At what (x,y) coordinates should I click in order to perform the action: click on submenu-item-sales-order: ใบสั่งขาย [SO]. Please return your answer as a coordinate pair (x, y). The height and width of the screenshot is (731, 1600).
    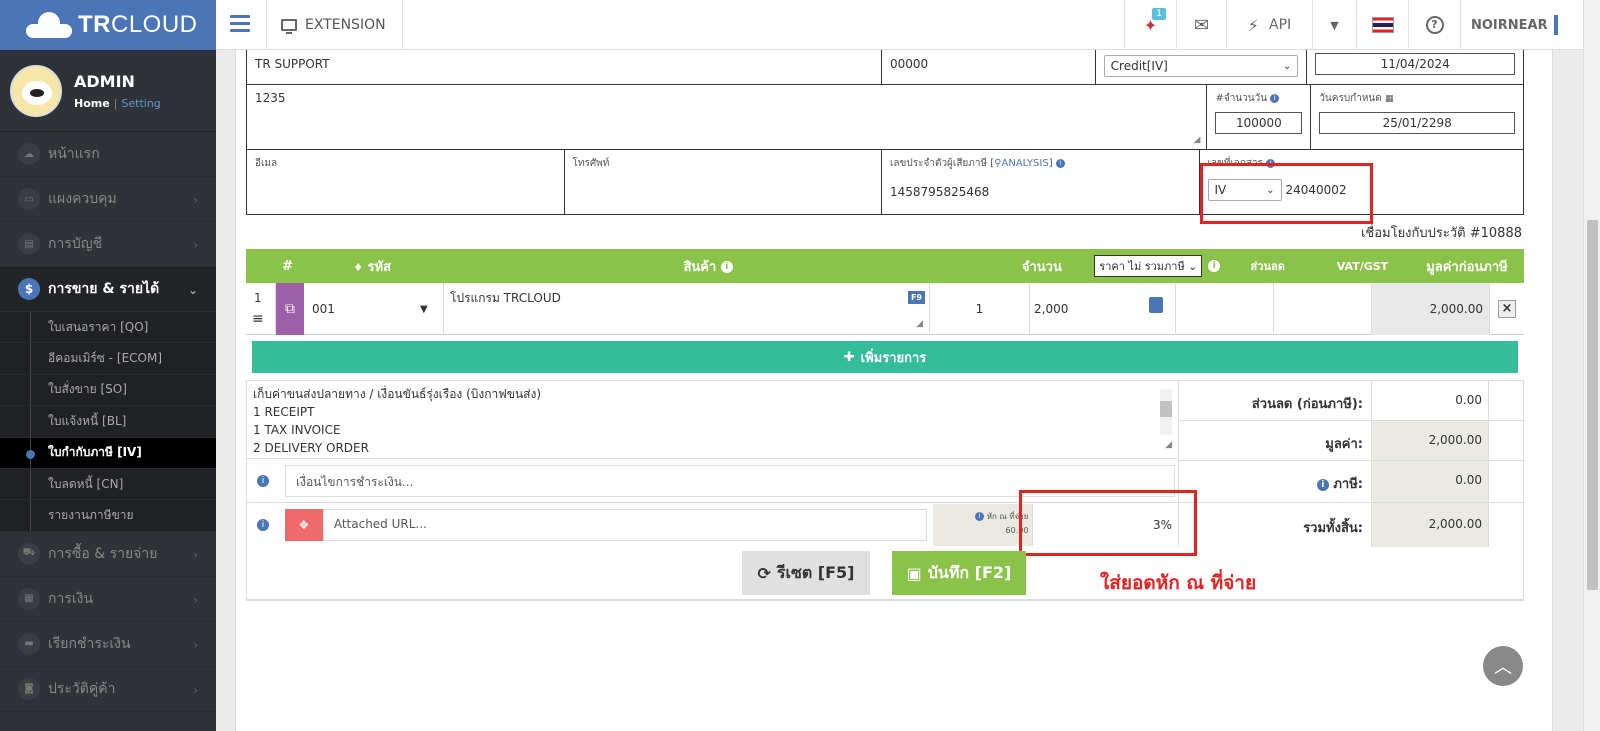
    Looking at the image, I should click on (108, 390).